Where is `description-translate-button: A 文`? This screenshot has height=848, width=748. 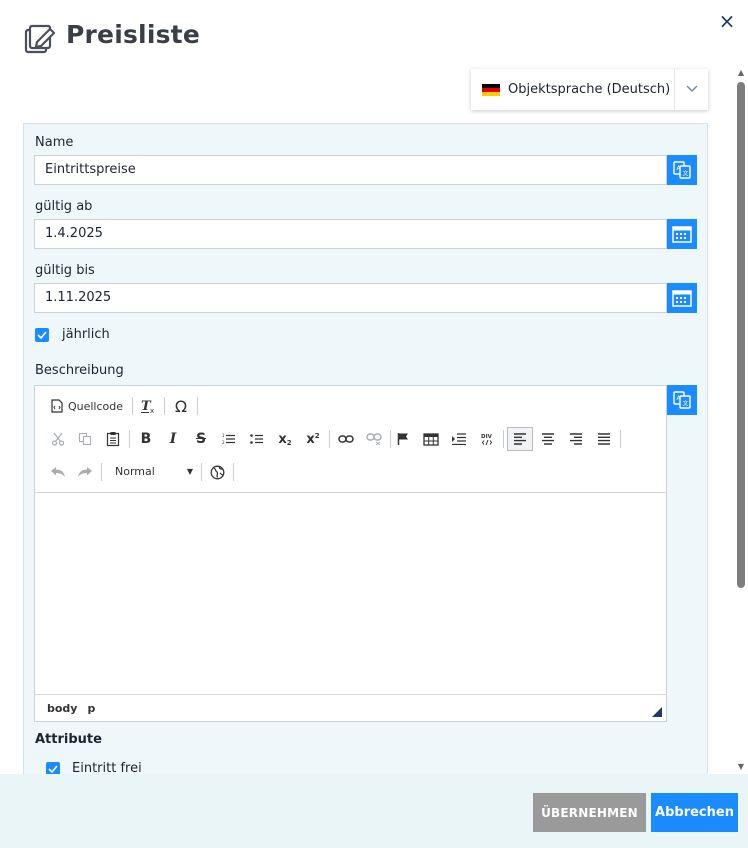
description-translate-button: A 文 is located at coordinates (682, 400).